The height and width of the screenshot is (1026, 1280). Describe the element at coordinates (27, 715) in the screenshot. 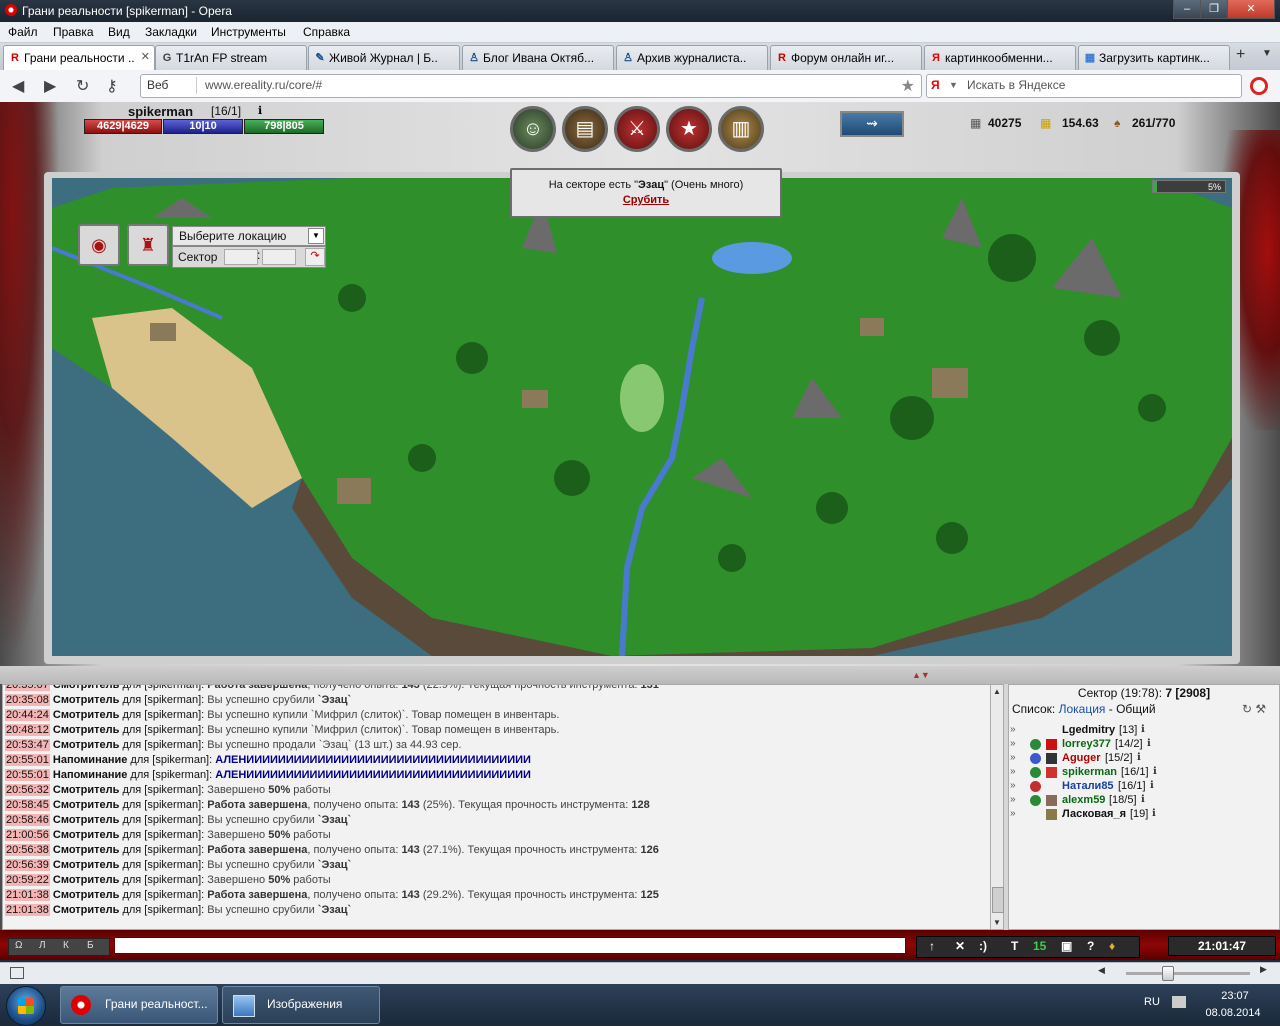

I see `message-time: 20:44:24` at that location.